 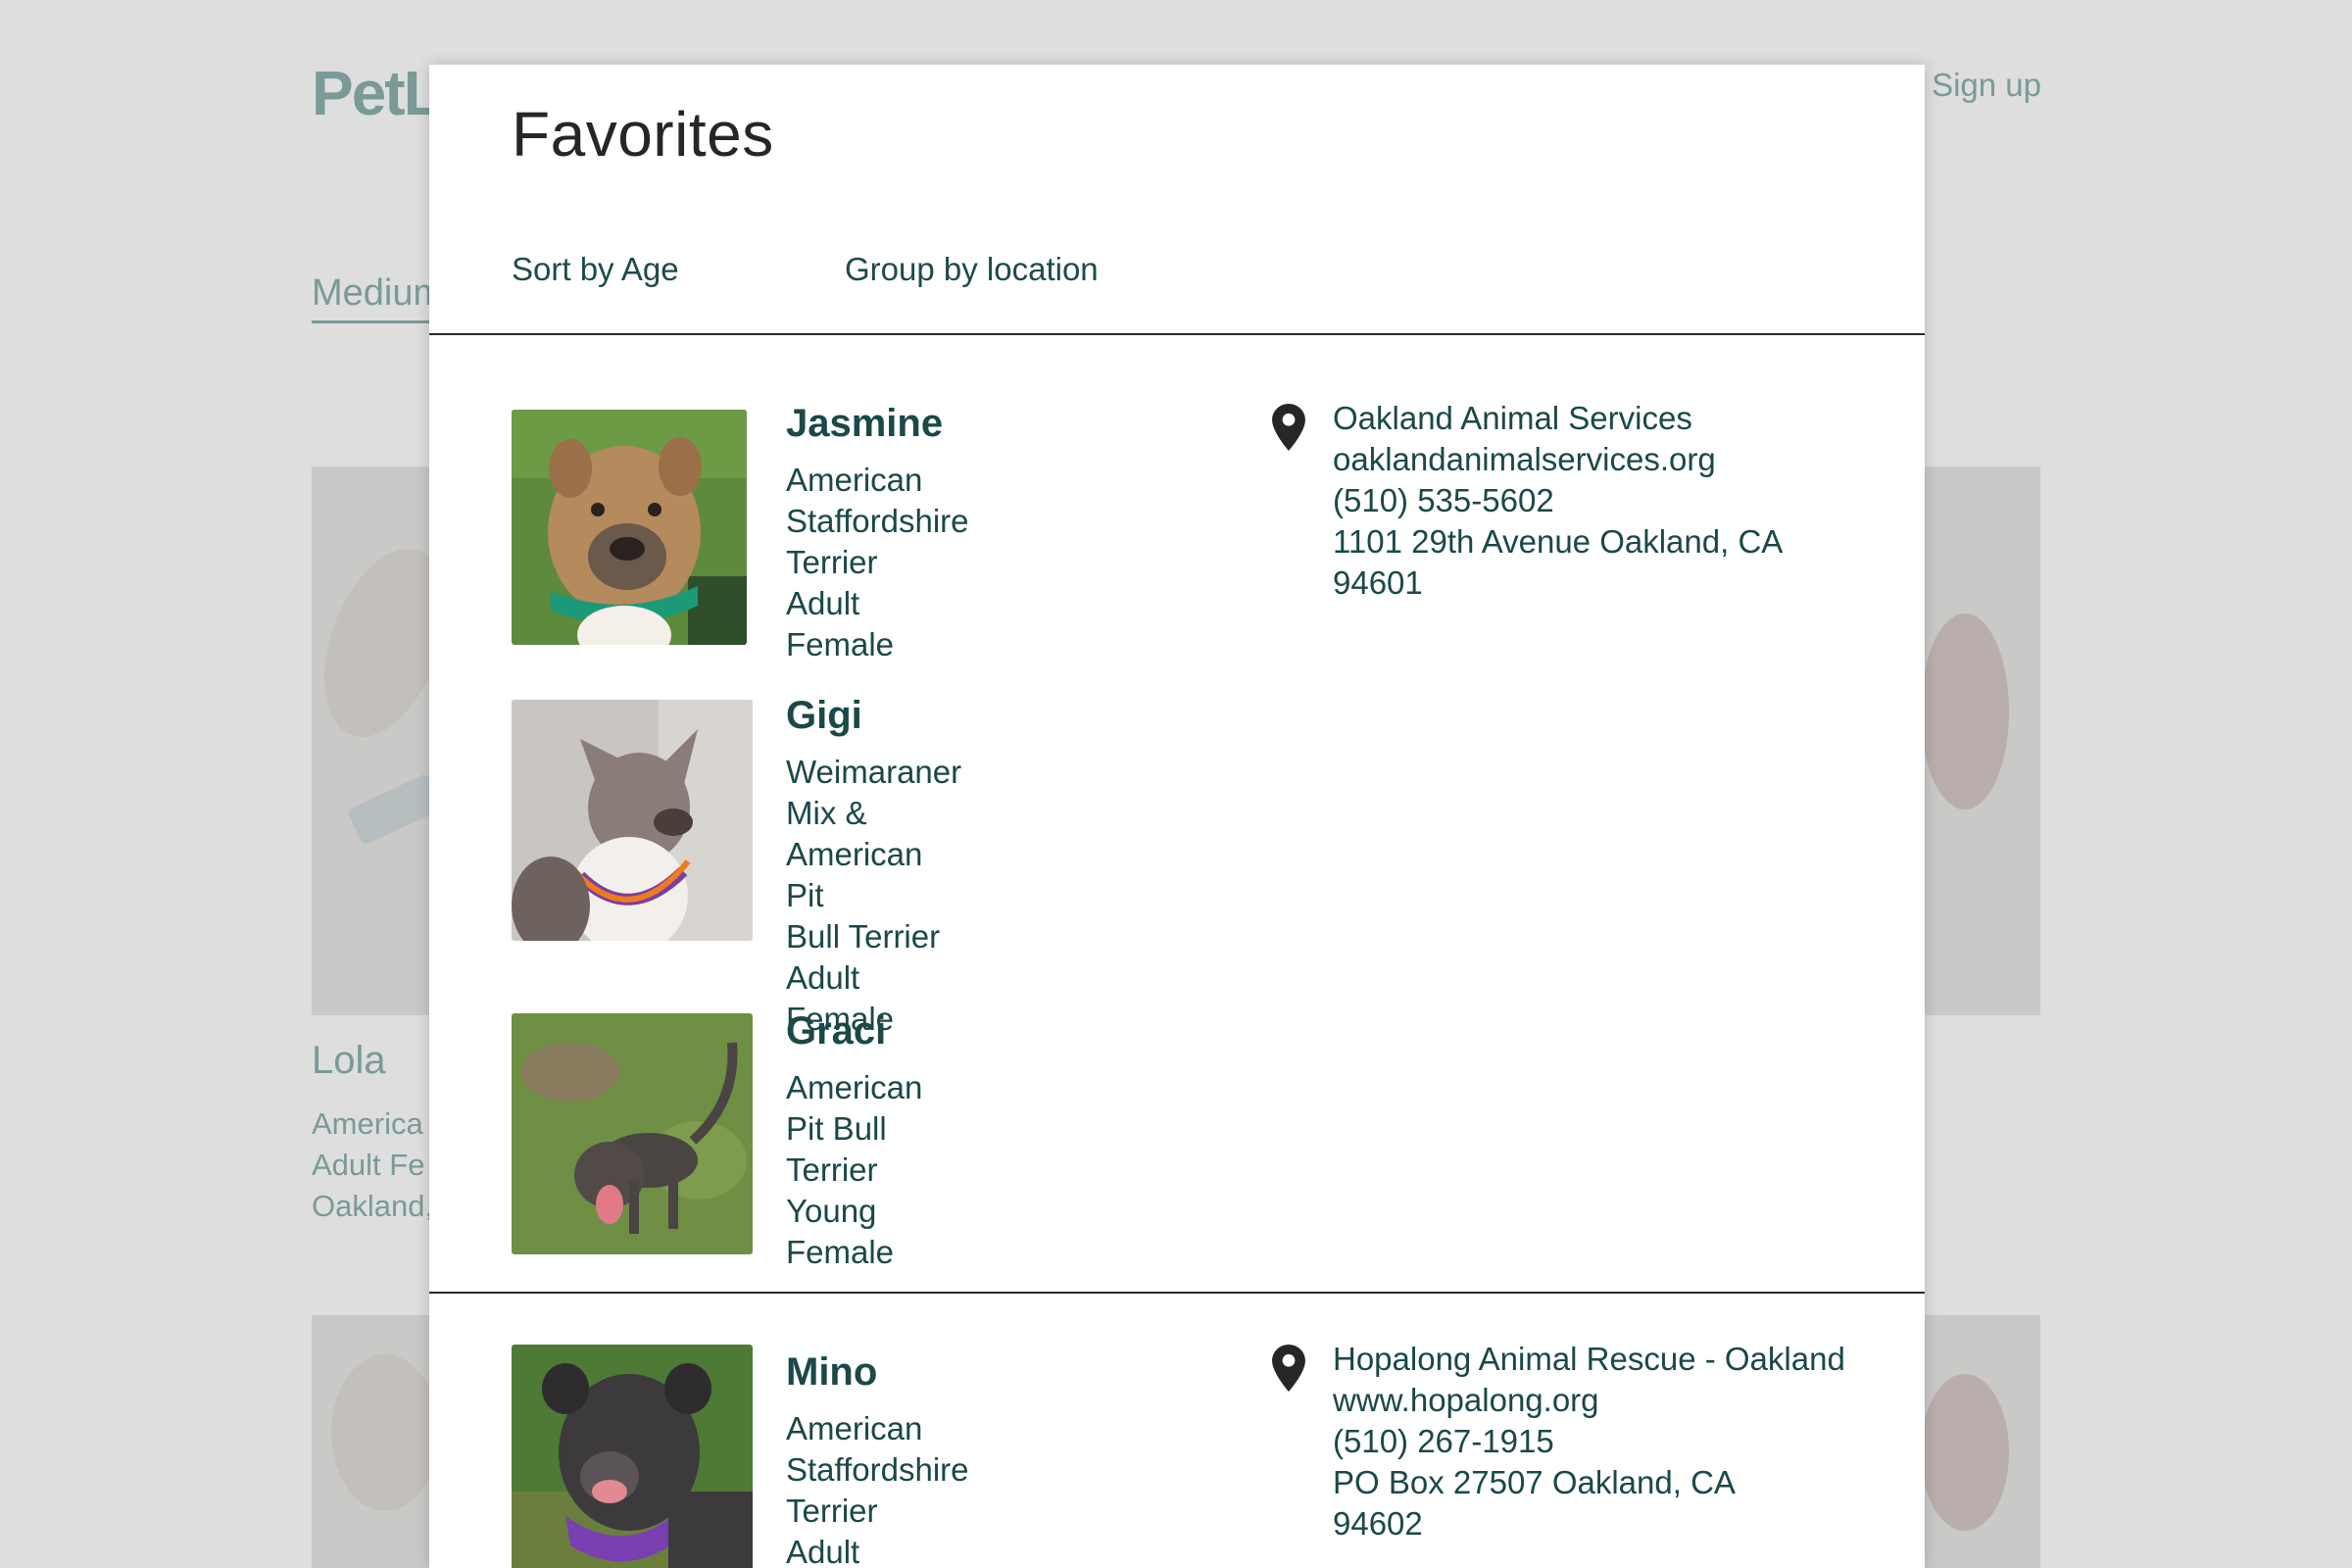 What do you see at coordinates (1607, 1400) in the screenshot?
I see `location-website-link: www.hopalong.org` at bounding box center [1607, 1400].